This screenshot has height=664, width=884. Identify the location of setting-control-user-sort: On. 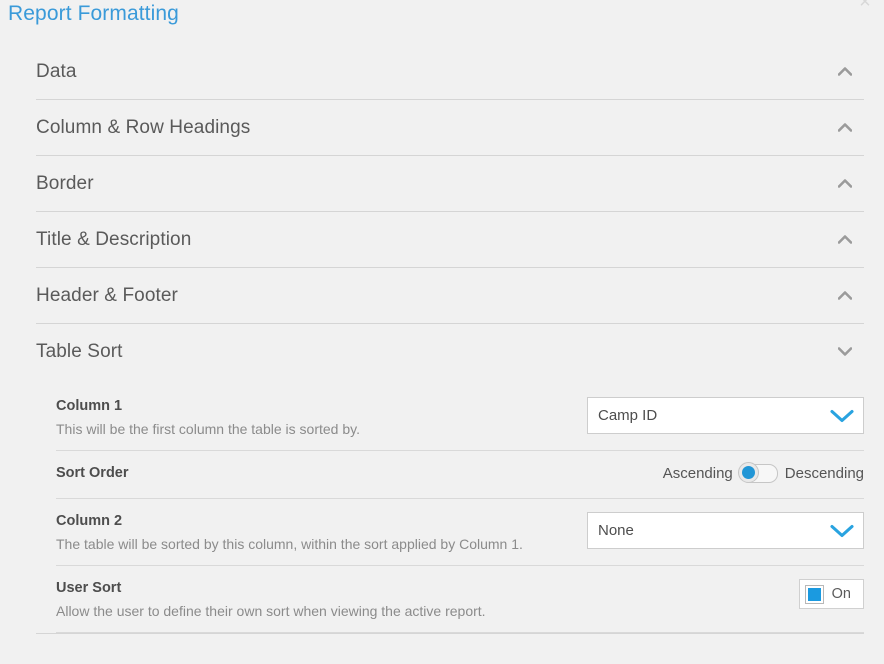
(831, 594).